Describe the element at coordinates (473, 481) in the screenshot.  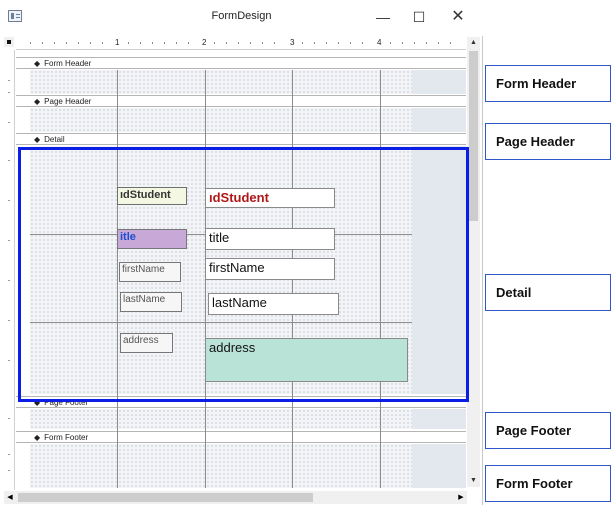
I see `scroll-down-icon: ▼` at that location.